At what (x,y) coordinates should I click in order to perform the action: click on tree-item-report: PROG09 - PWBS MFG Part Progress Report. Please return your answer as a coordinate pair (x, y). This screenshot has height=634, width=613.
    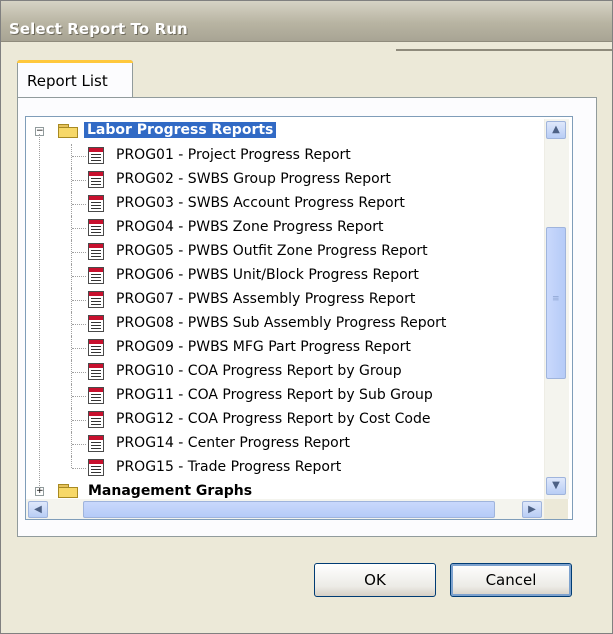
    Looking at the image, I should click on (299, 348).